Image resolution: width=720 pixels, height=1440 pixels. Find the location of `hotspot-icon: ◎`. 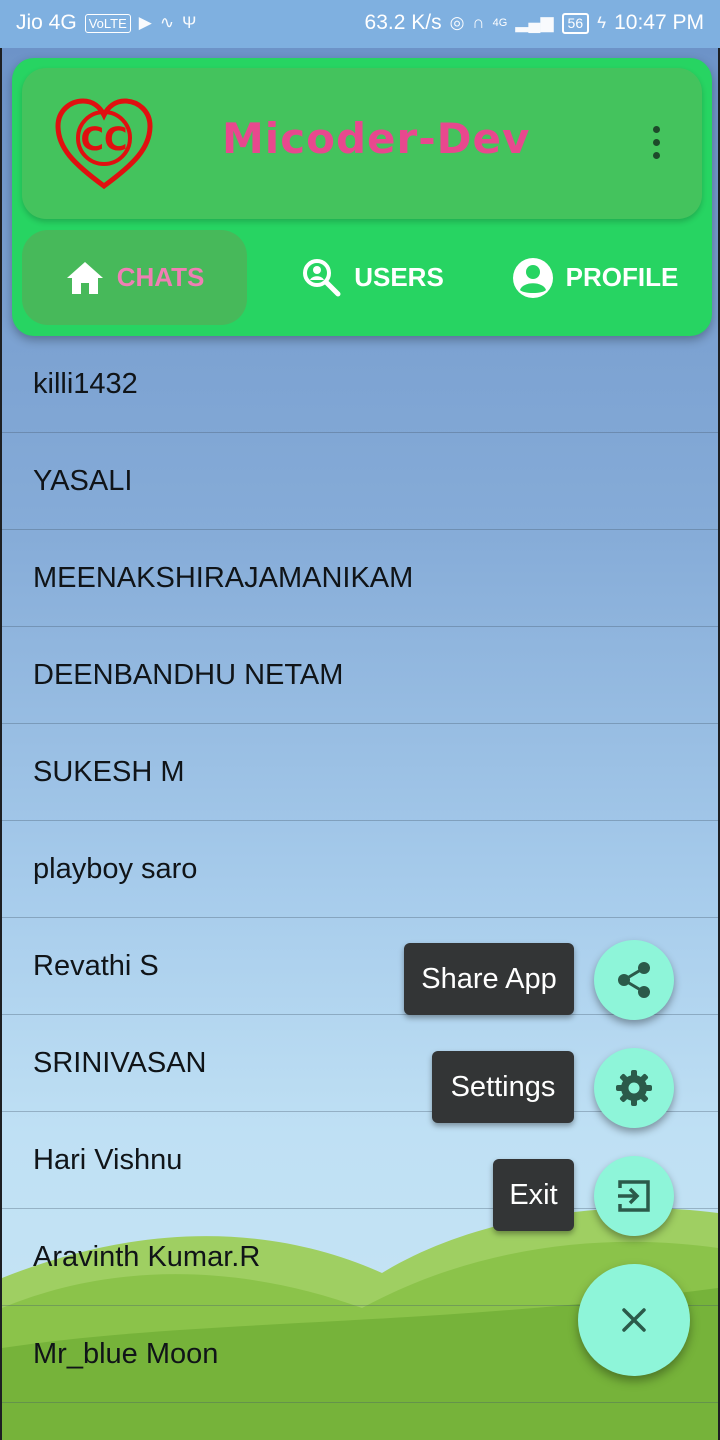

hotspot-icon: ◎ is located at coordinates (457, 22).